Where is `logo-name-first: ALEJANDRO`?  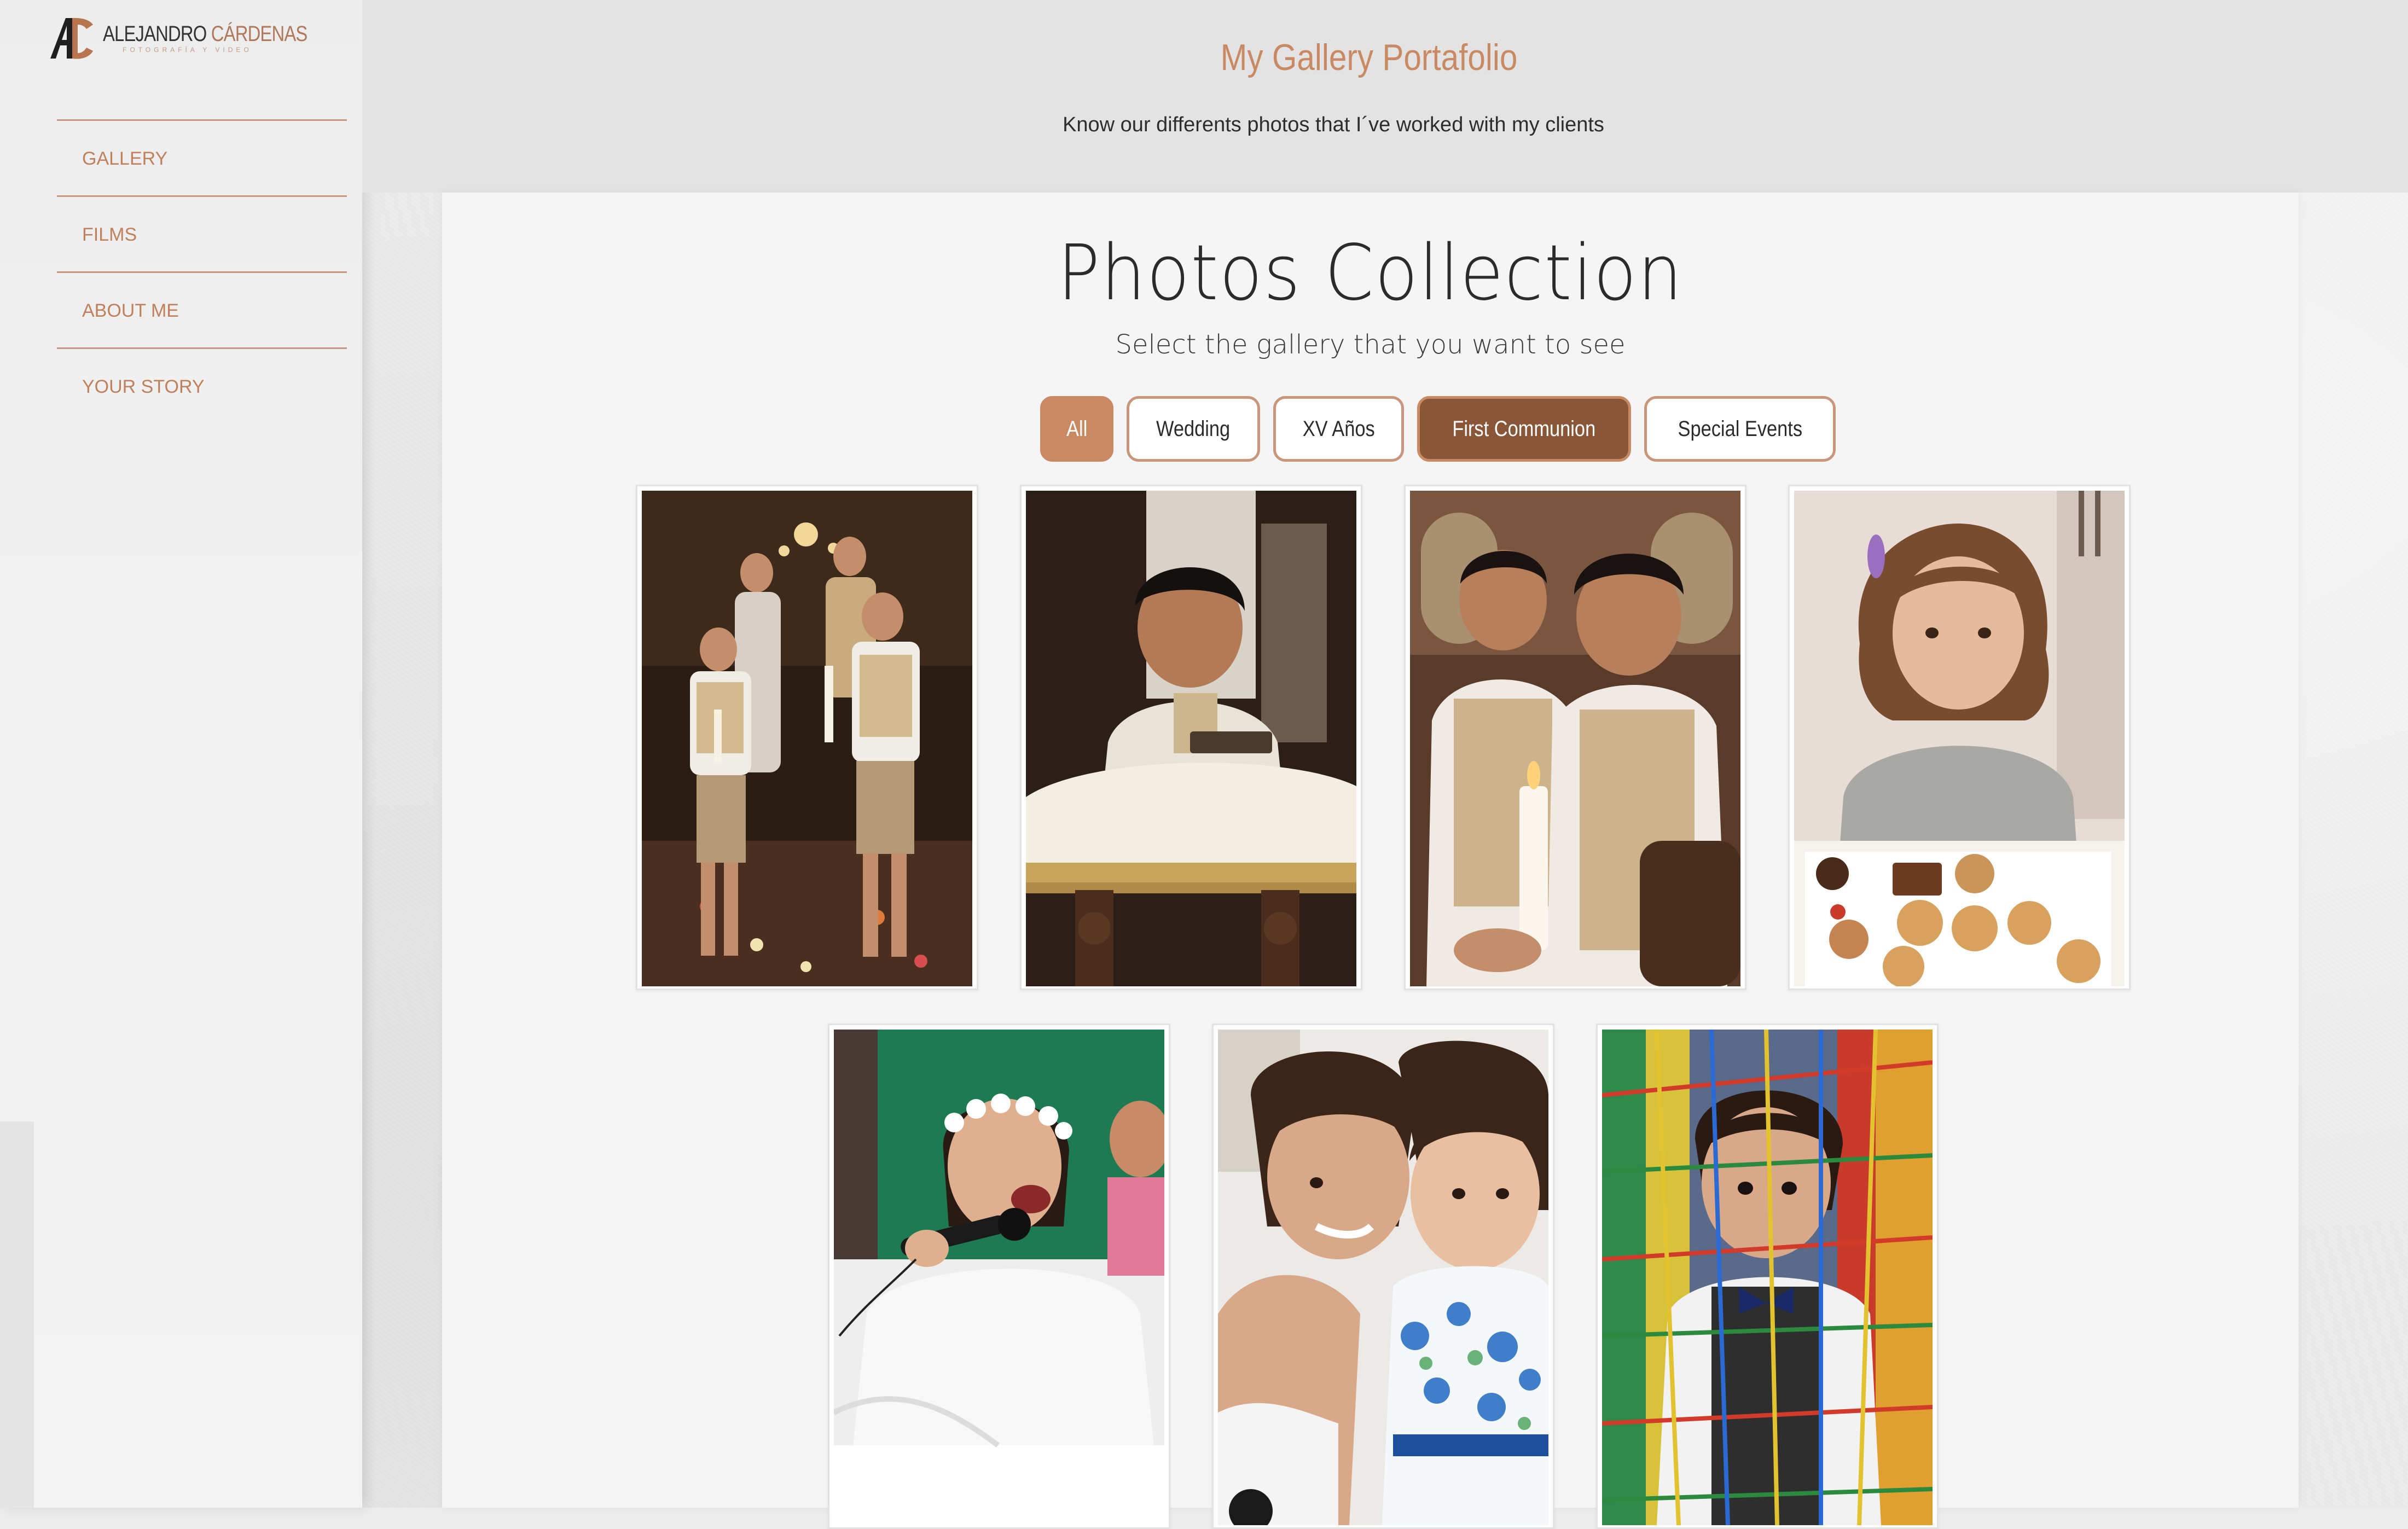 logo-name-first: ALEJANDRO is located at coordinates (155, 34).